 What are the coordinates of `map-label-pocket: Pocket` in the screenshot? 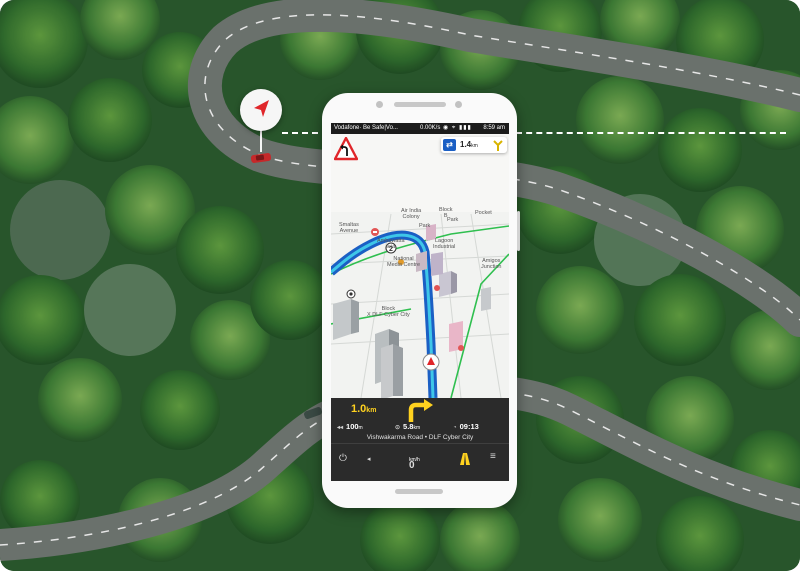 It's located at (483, 213).